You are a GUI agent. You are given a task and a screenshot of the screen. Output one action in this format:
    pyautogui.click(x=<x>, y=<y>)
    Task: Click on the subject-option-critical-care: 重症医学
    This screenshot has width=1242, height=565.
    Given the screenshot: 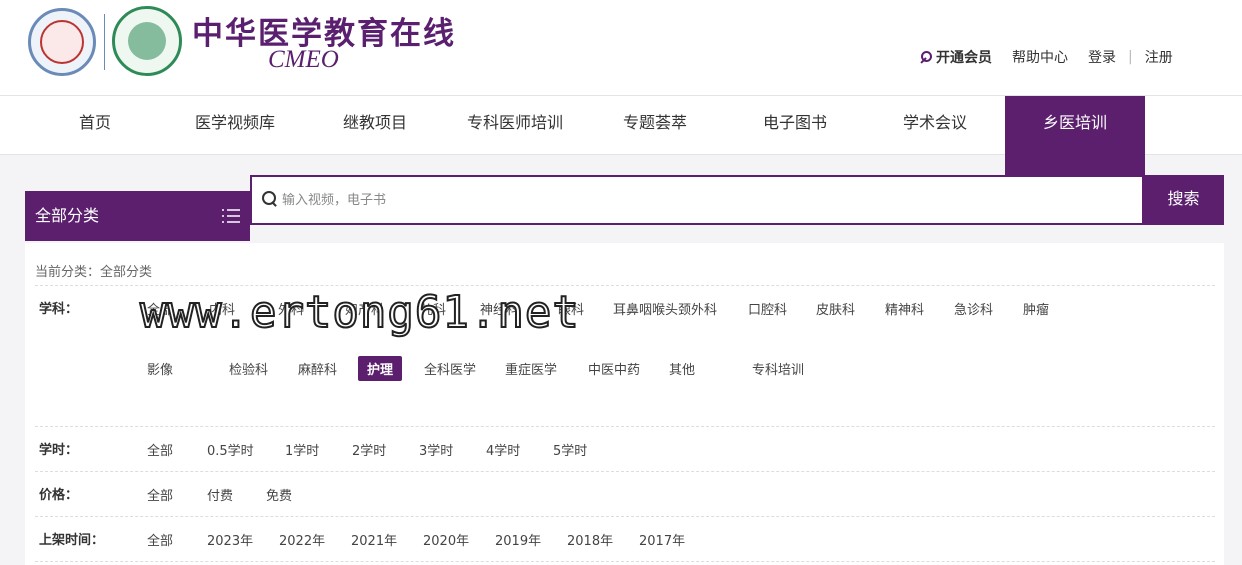 What is the action you would take?
    pyautogui.click(x=531, y=368)
    